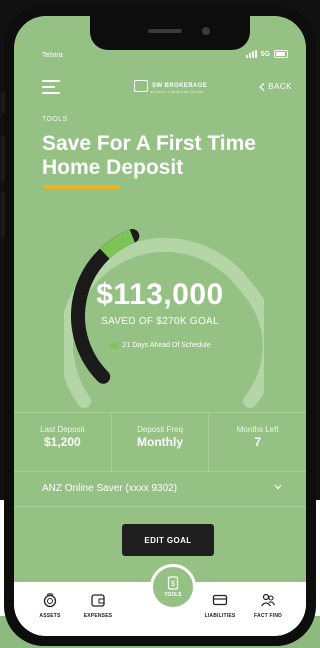 Image resolution: width=320 pixels, height=648 pixels. I want to click on tab-fact-find: FACT FIND, so click(268, 606).